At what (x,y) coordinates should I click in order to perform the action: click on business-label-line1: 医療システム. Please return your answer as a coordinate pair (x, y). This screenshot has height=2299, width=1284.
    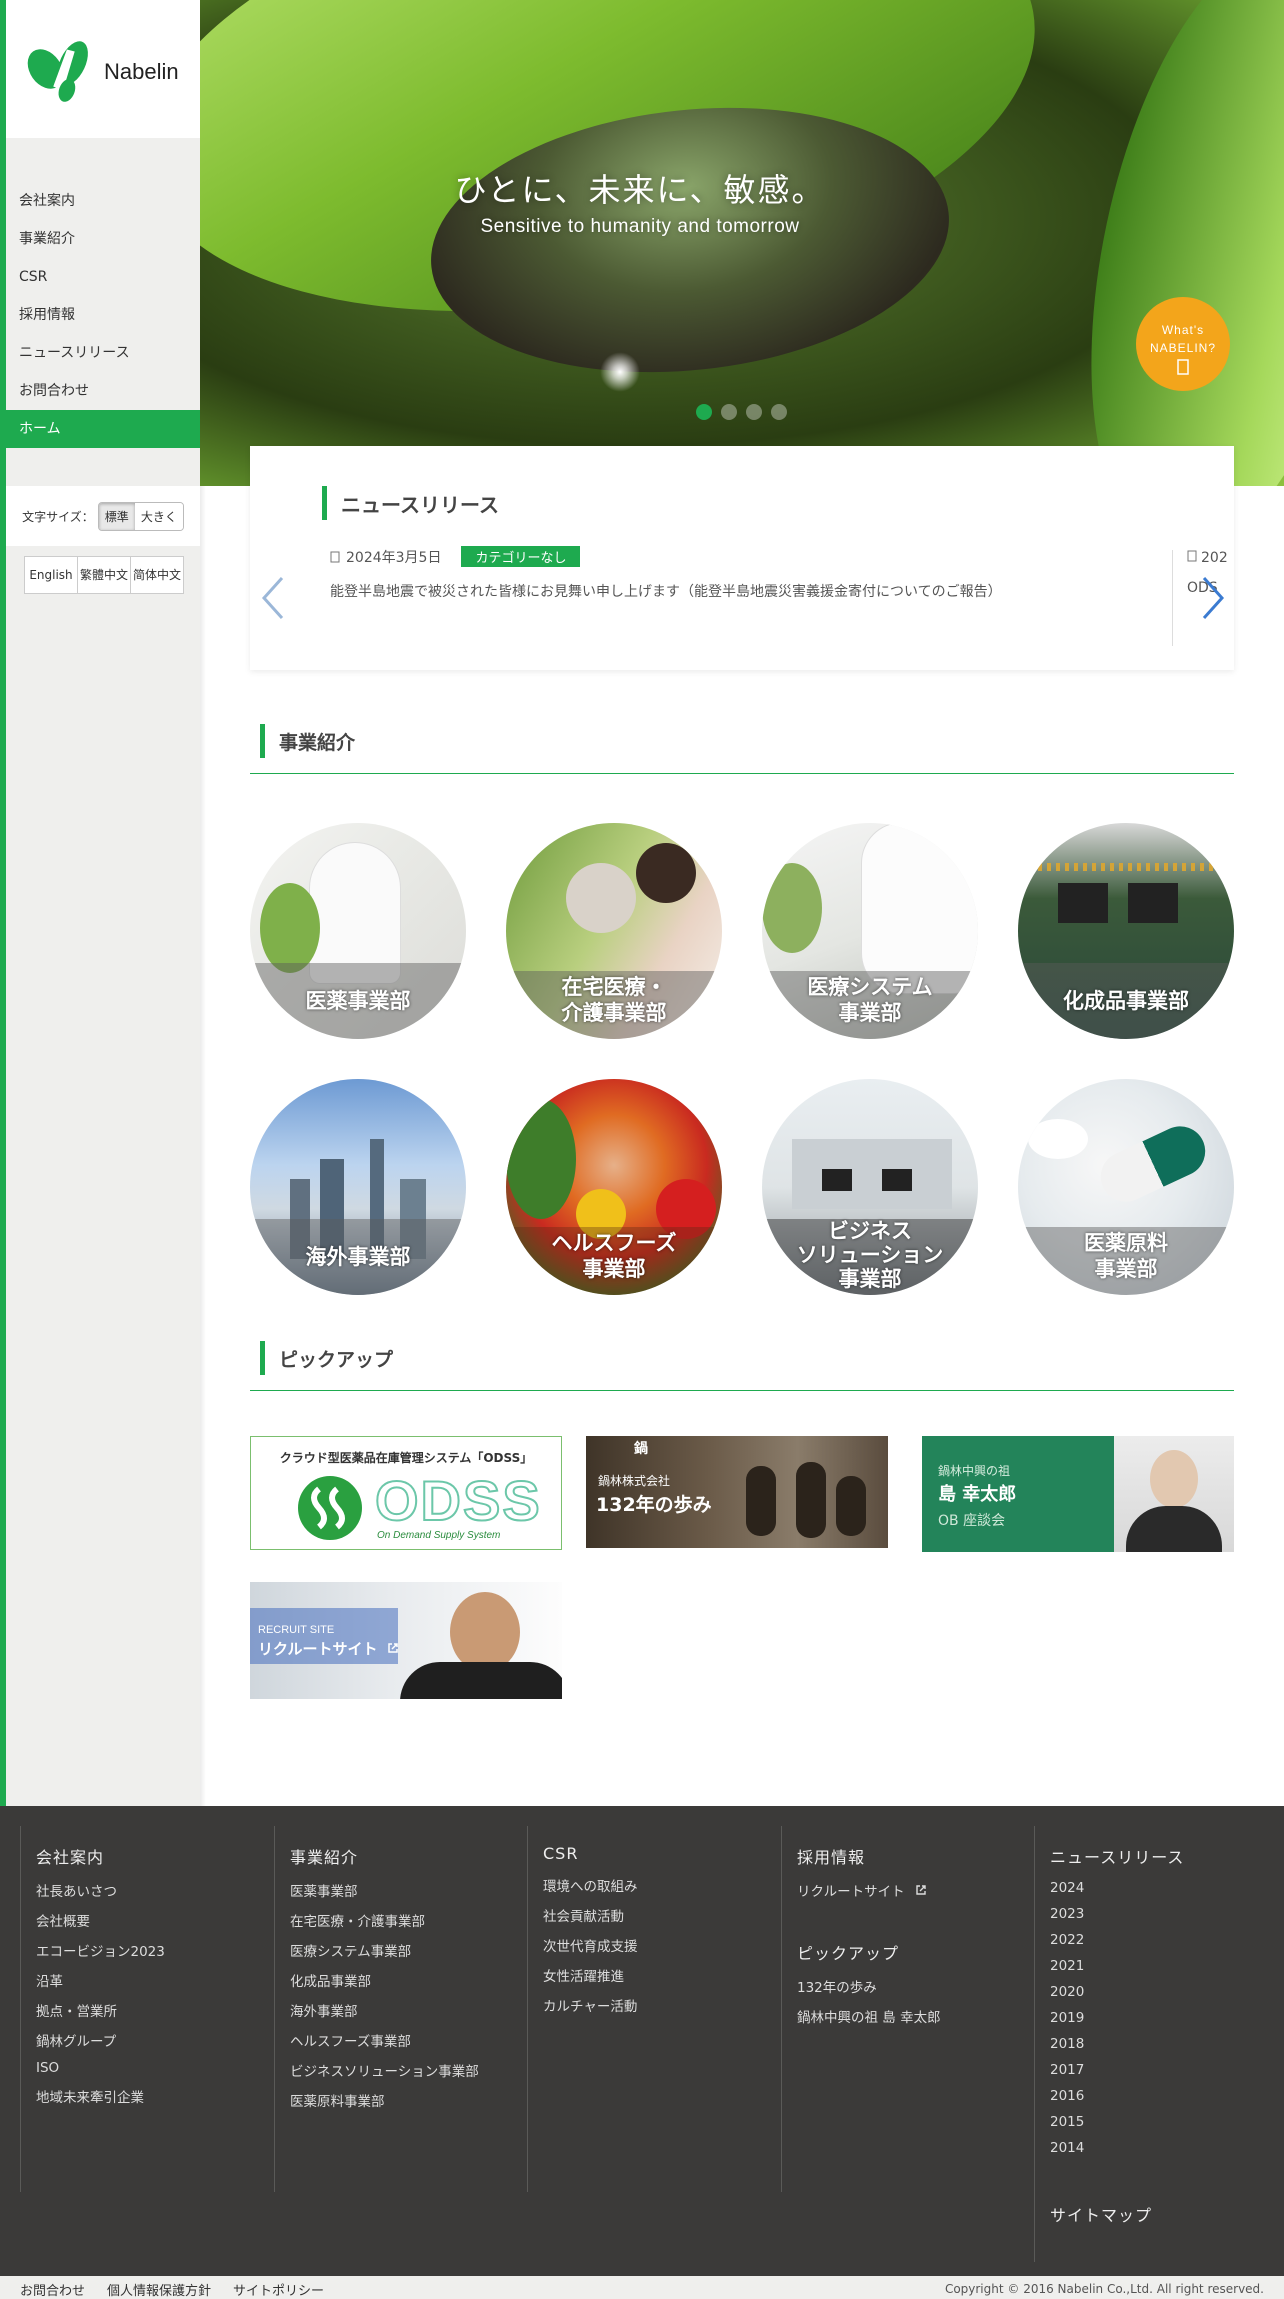
    Looking at the image, I should click on (870, 987).